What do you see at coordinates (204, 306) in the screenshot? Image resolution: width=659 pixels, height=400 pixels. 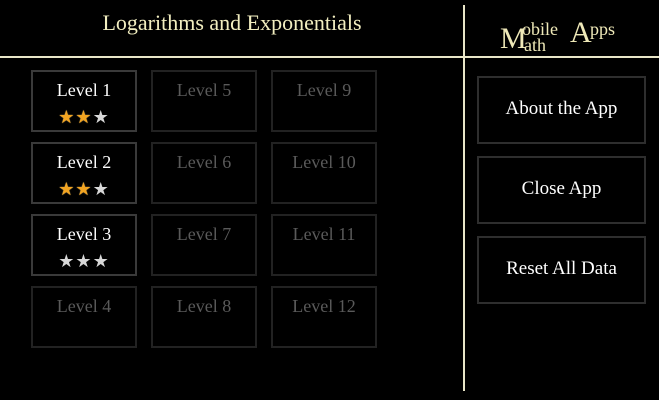 I see `level-label: Level 8` at bounding box center [204, 306].